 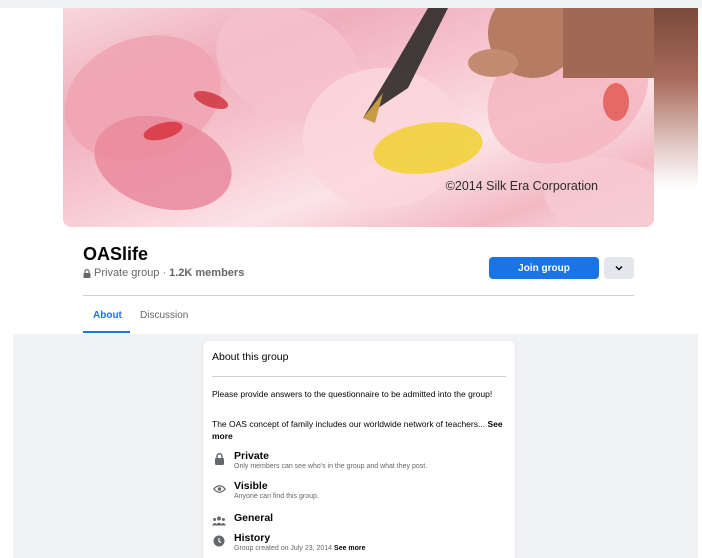 I want to click on clock-icon, so click(x=219, y=541).